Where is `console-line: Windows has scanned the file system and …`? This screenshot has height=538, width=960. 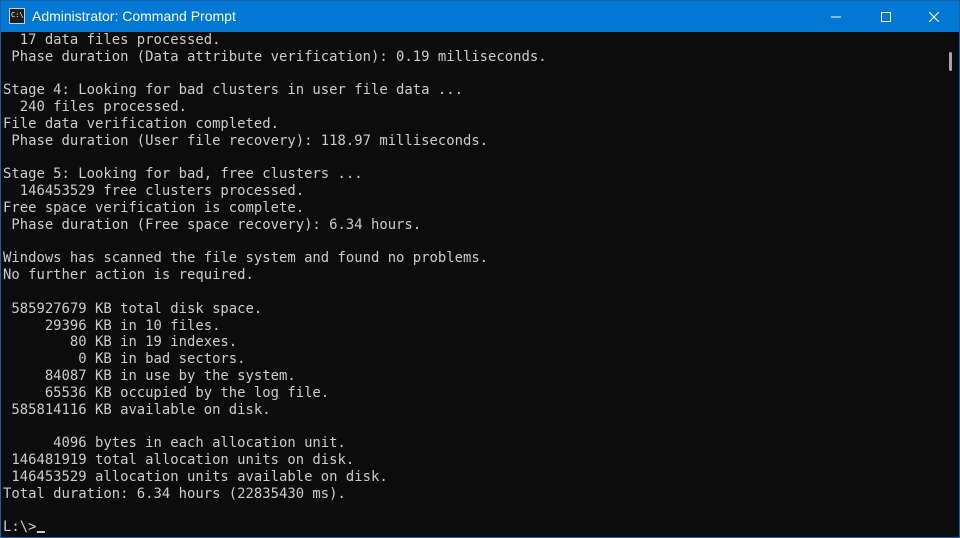 console-line: Windows has scanned the file system and … is located at coordinates (246, 258).